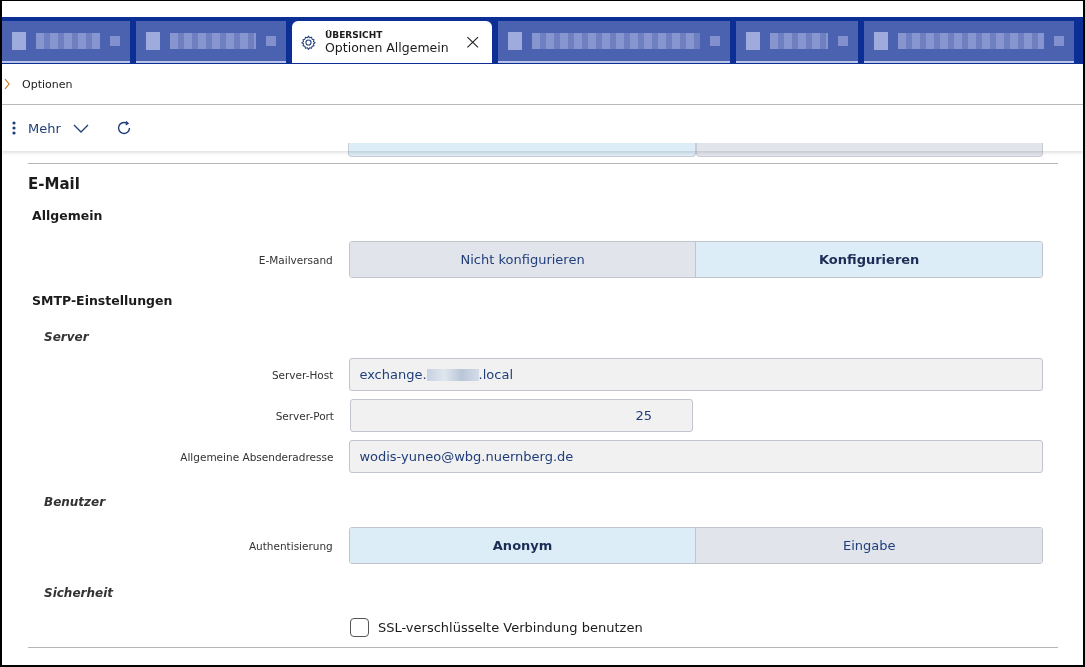 Image resolution: width=1085 pixels, height=667 pixels. Describe the element at coordinates (522, 545) in the screenshot. I see `segment-option: Anonym` at that location.